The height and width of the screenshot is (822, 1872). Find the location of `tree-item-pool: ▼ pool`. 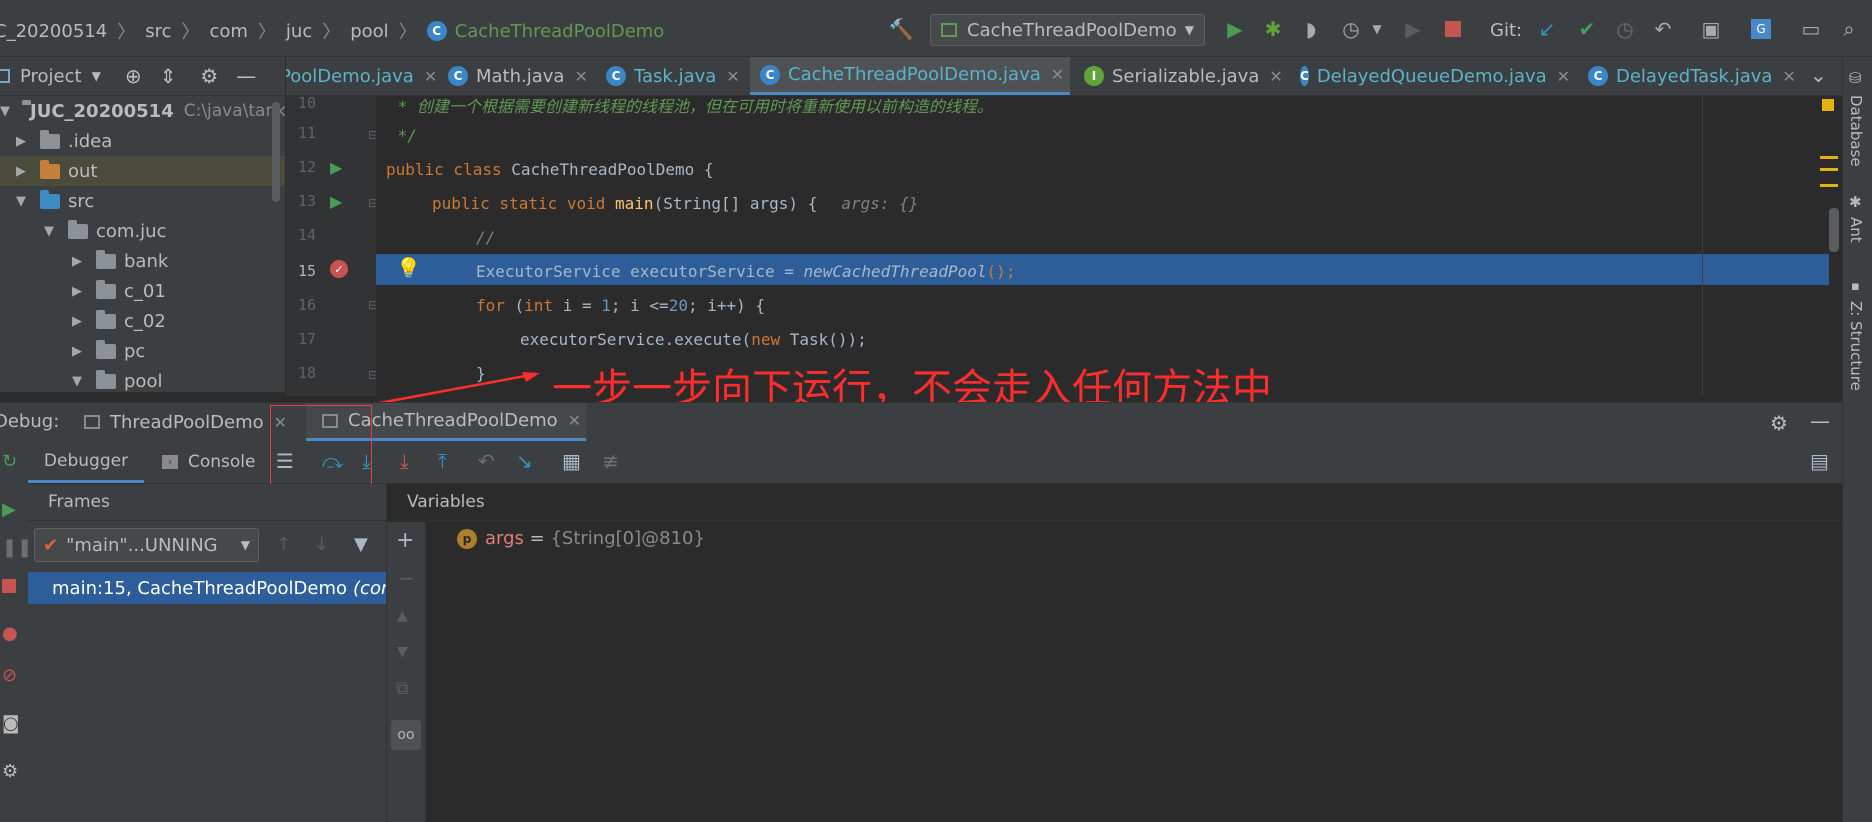

tree-item-pool: ▼ pool is located at coordinates (142, 379).